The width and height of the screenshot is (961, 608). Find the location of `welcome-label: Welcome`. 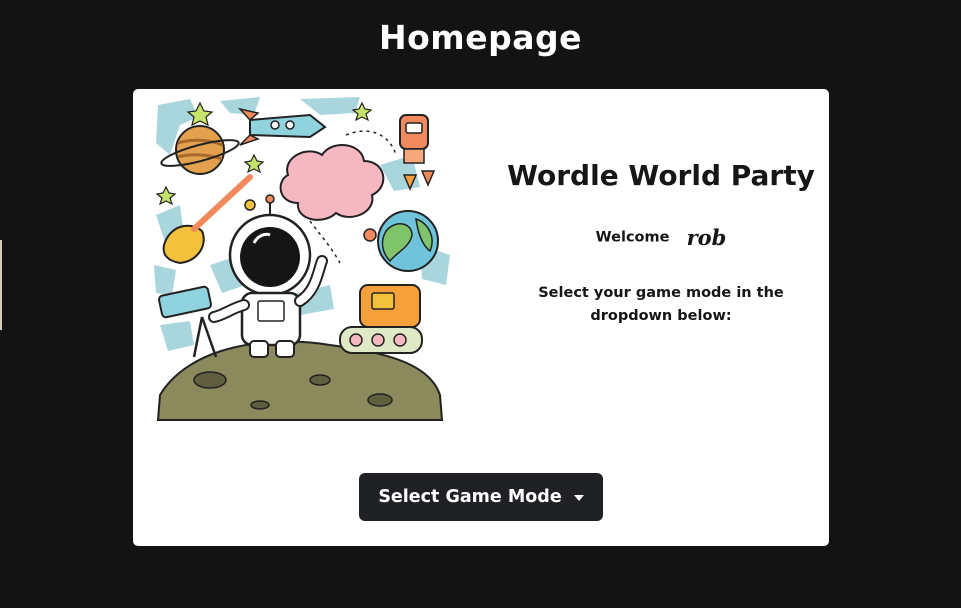

welcome-label: Welcome is located at coordinates (632, 237).